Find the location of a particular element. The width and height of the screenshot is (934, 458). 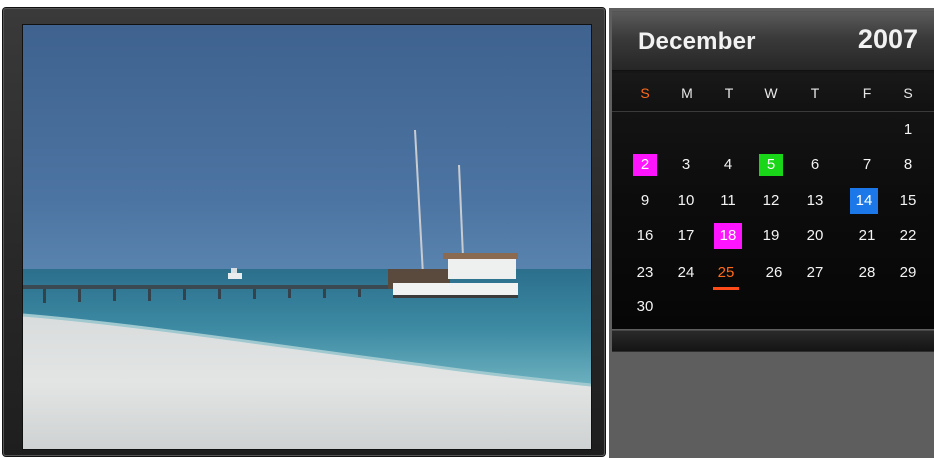

calendar-day: 27 is located at coordinates (815, 273).